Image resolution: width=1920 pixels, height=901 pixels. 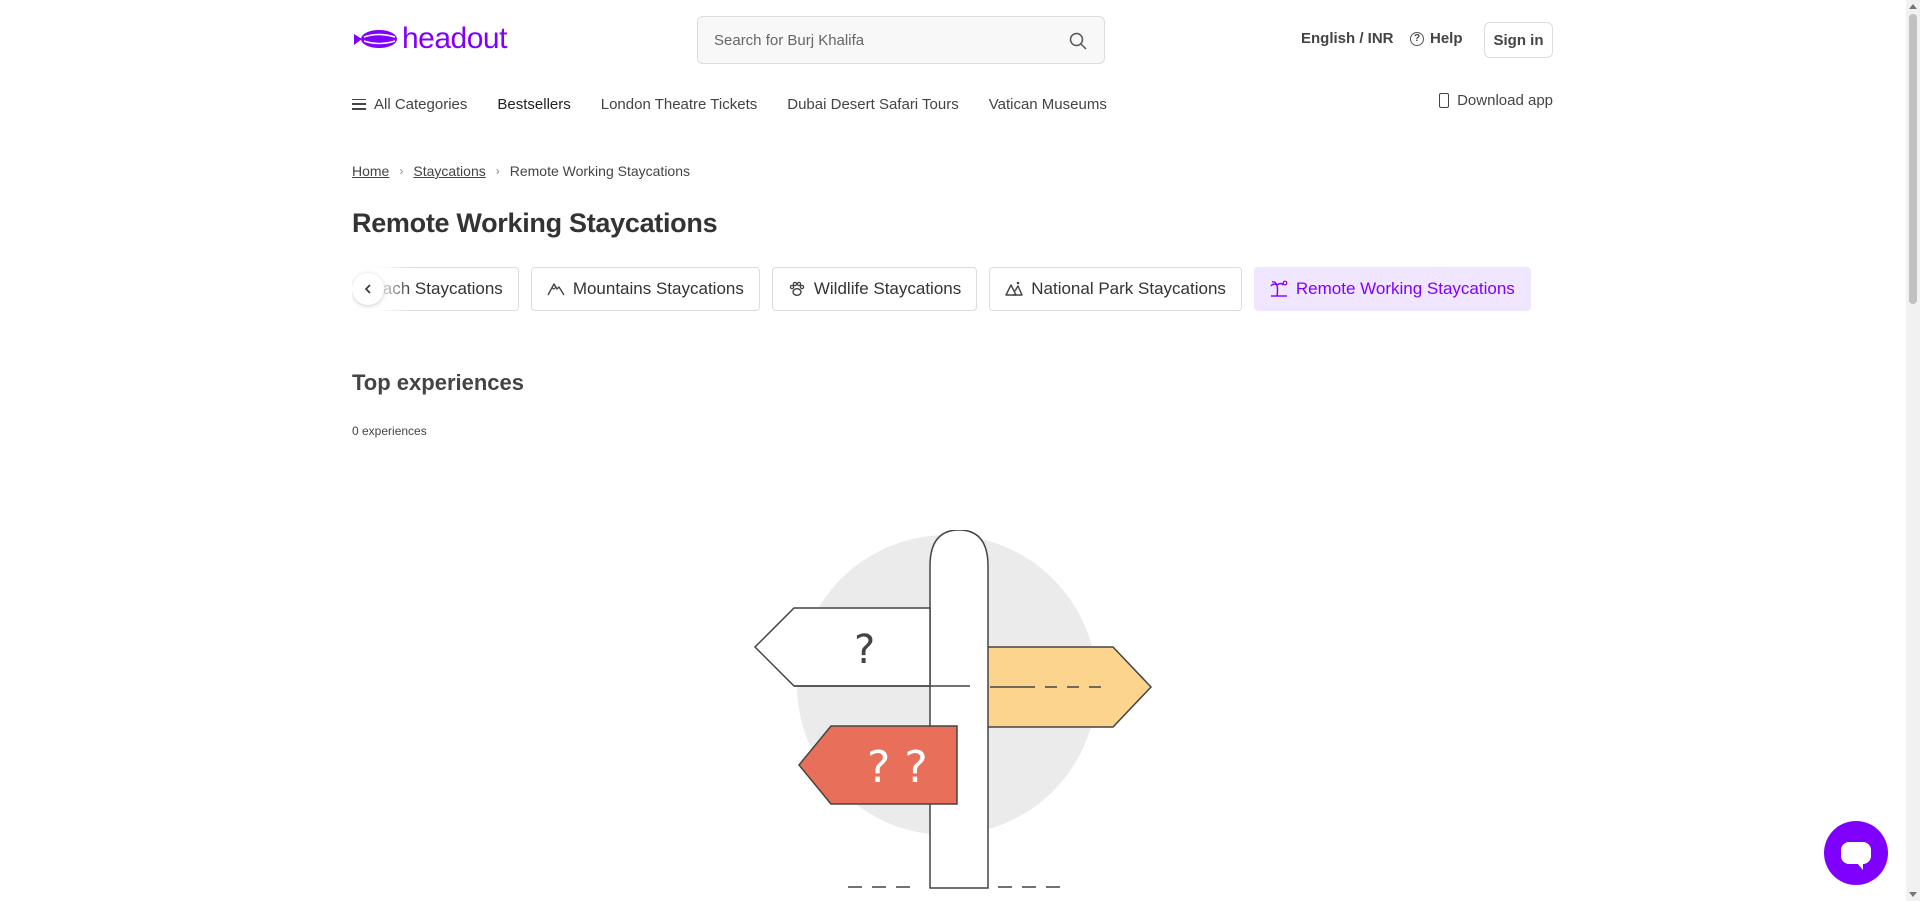 What do you see at coordinates (599, 171) in the screenshot?
I see `breadcrumb-current: Remote Working Staycations` at bounding box center [599, 171].